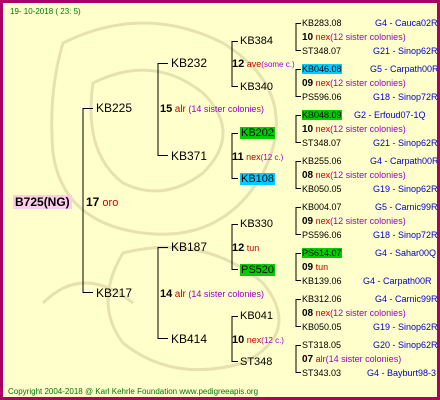 This screenshot has height=400, width=440. I want to click on gen2-label: KB371, so click(189, 156).